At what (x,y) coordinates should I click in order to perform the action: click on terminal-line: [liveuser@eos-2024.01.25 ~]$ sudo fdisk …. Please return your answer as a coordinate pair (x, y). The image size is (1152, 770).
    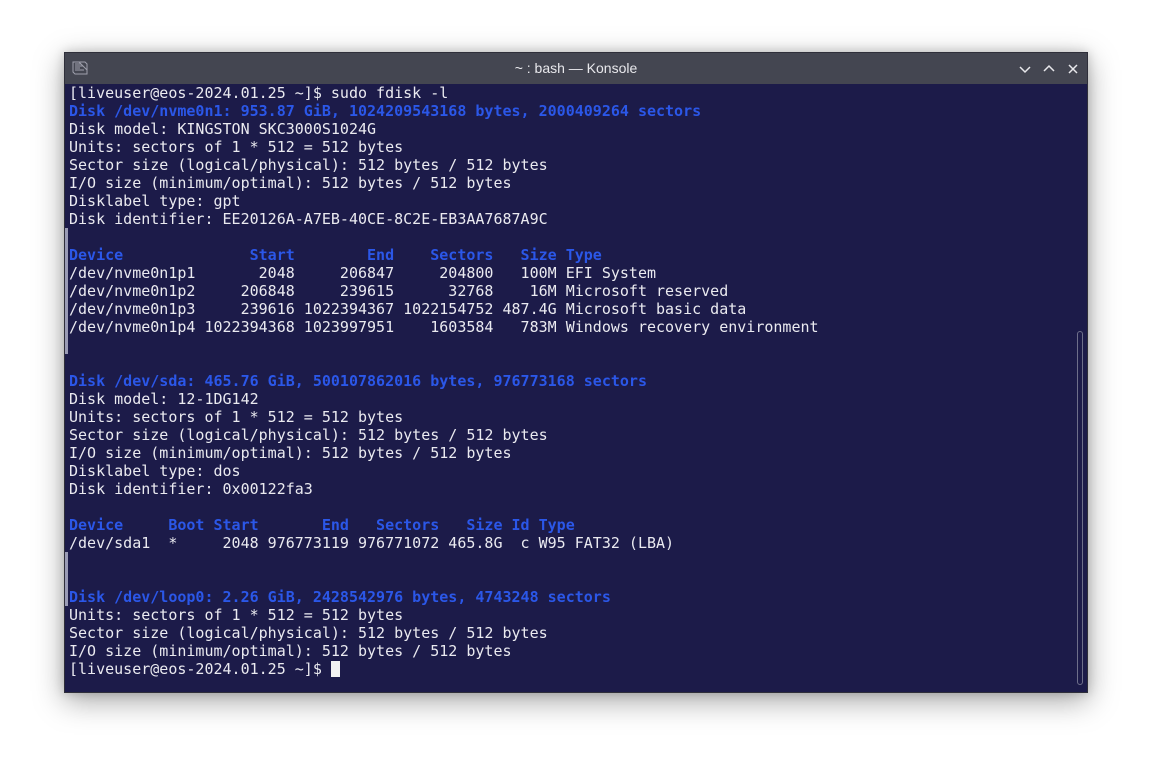
    Looking at the image, I should click on (570, 93).